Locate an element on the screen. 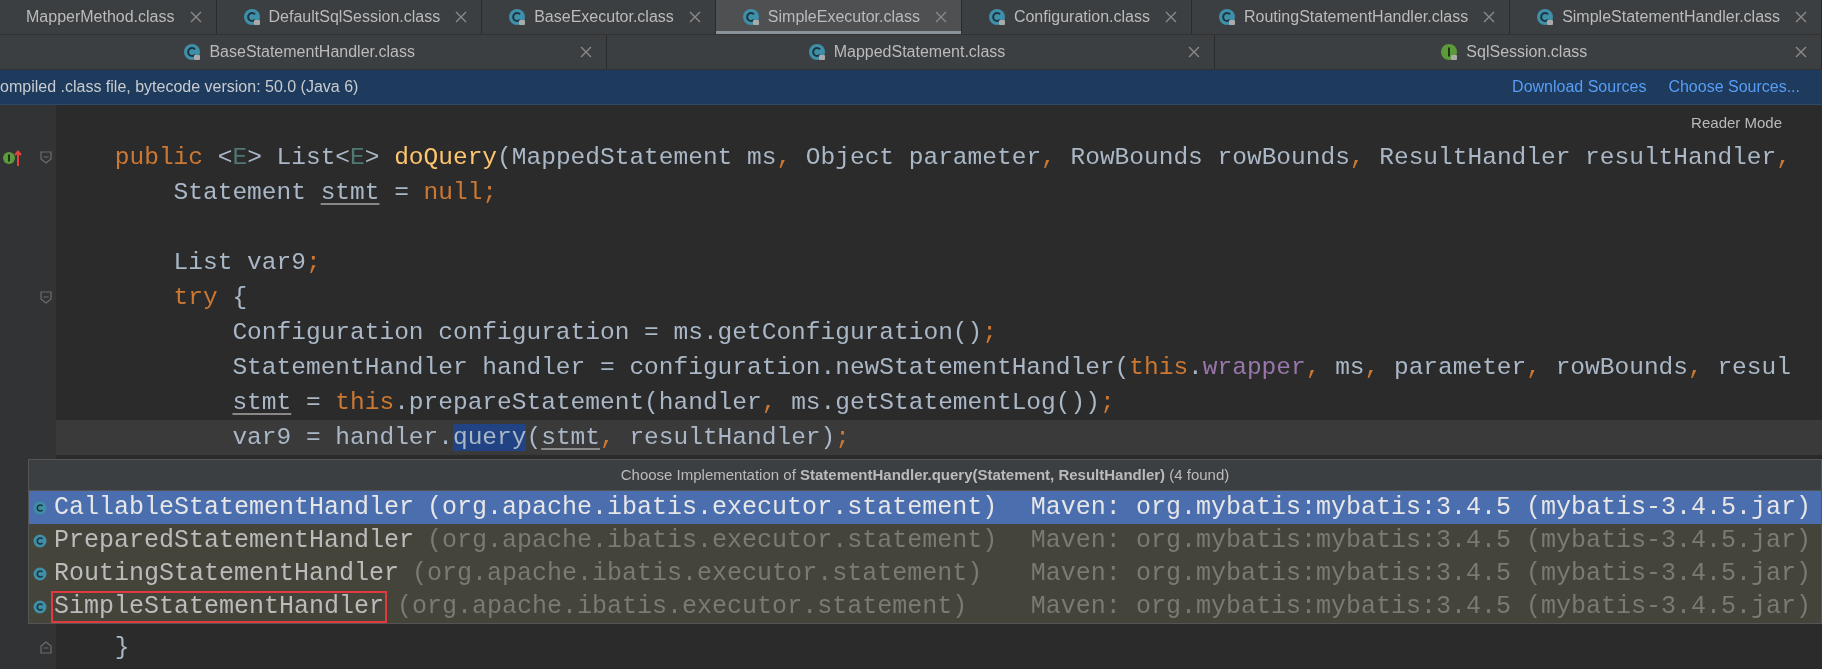 This screenshot has height=669, width=1822. code-line: List var9; is located at coordinates (247, 263).